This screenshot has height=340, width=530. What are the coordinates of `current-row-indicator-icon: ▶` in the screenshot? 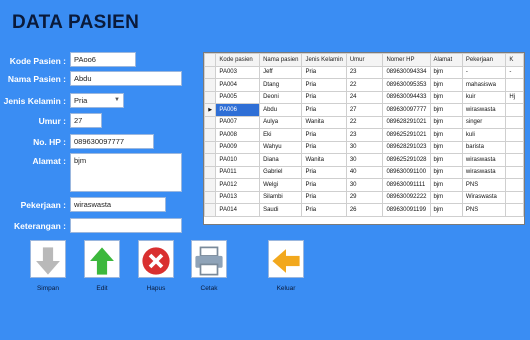 It's located at (210, 110).